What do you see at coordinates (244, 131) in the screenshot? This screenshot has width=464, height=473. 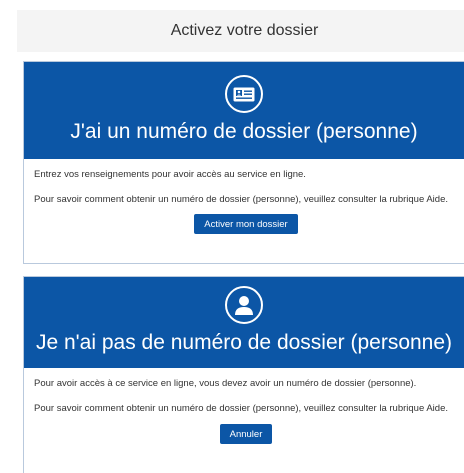 I see `has-file-number-title: J'ai un numéro de dossier (personne)` at bounding box center [244, 131].